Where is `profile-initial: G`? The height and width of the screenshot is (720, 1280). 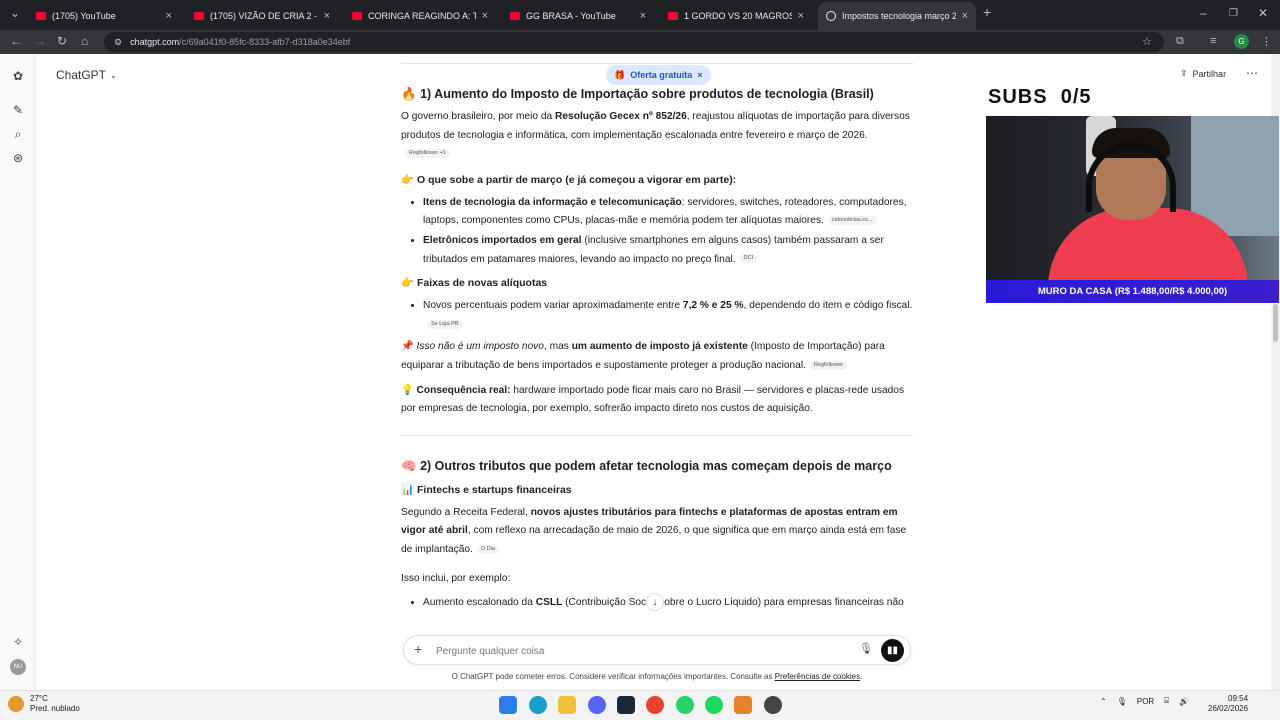 profile-initial: G is located at coordinates (1241, 41).